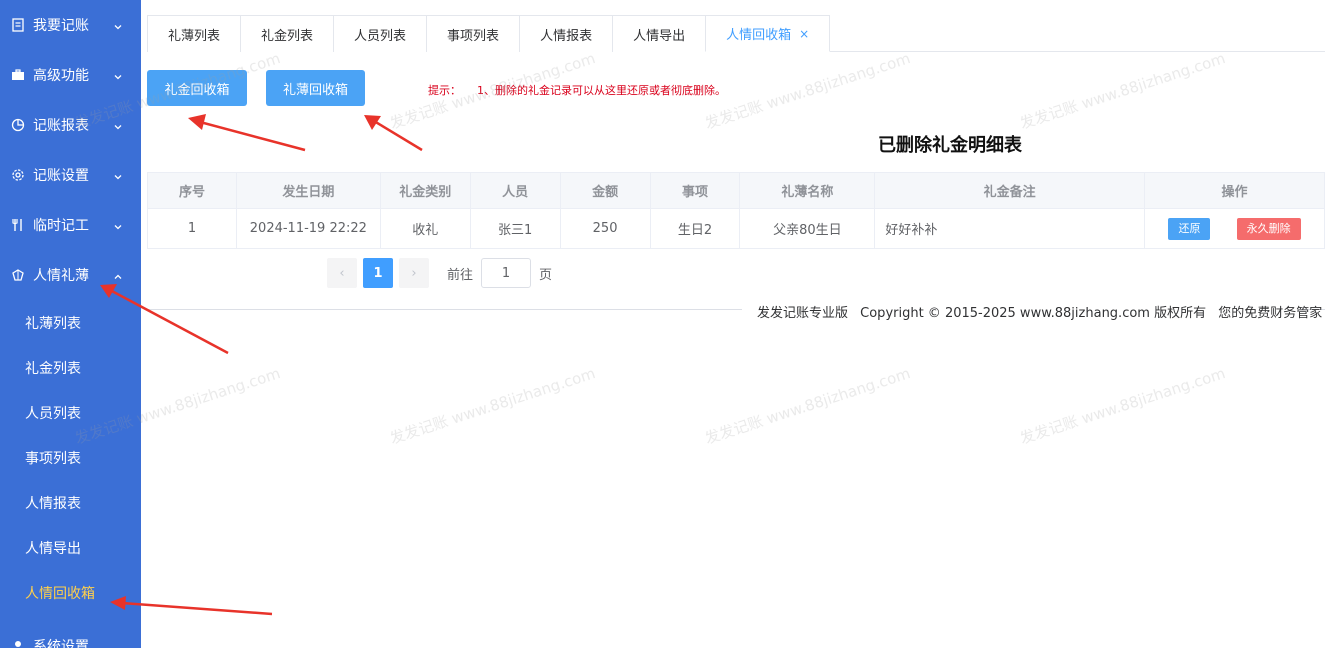 The width and height of the screenshot is (1325, 648). I want to click on col-header-person: 人员, so click(515, 190).